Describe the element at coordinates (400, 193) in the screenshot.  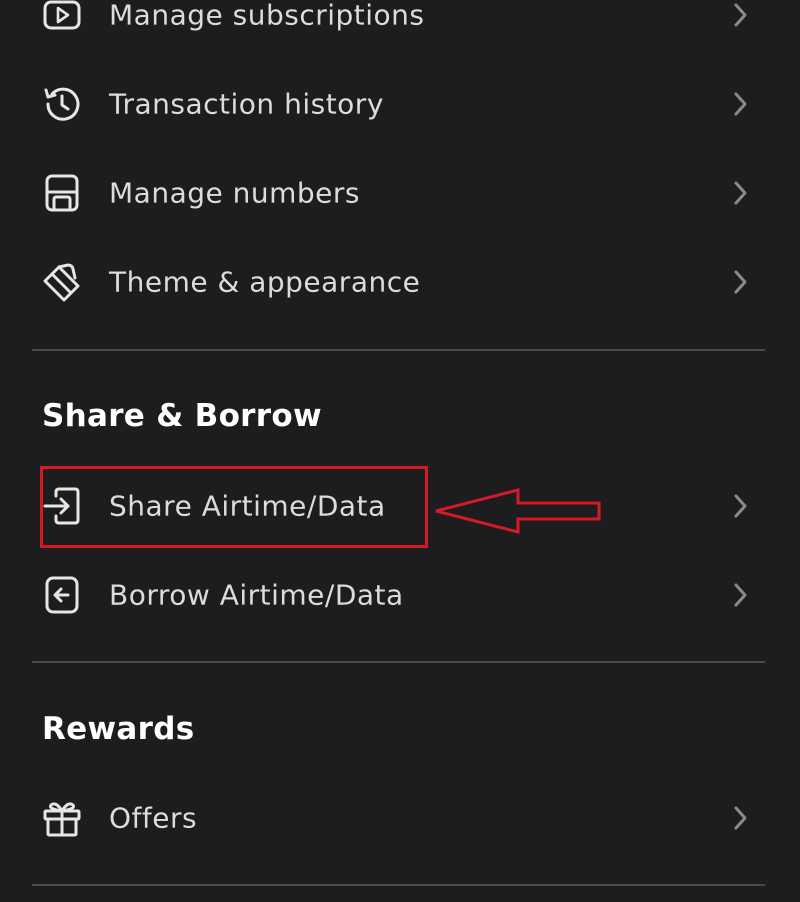
I see `menu-item-manage-numbers: Manage numbers` at that location.